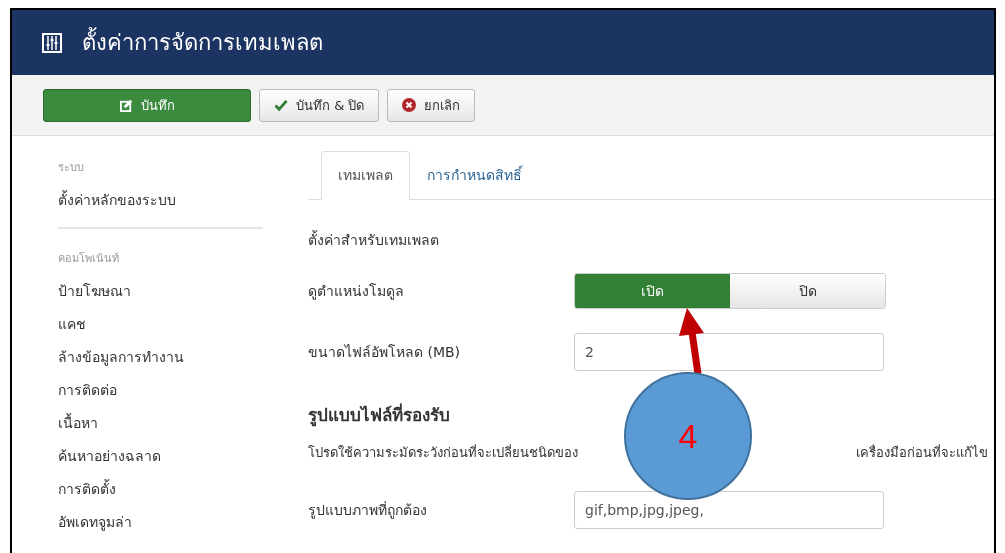  I want to click on input-field: 2, so click(729, 352).